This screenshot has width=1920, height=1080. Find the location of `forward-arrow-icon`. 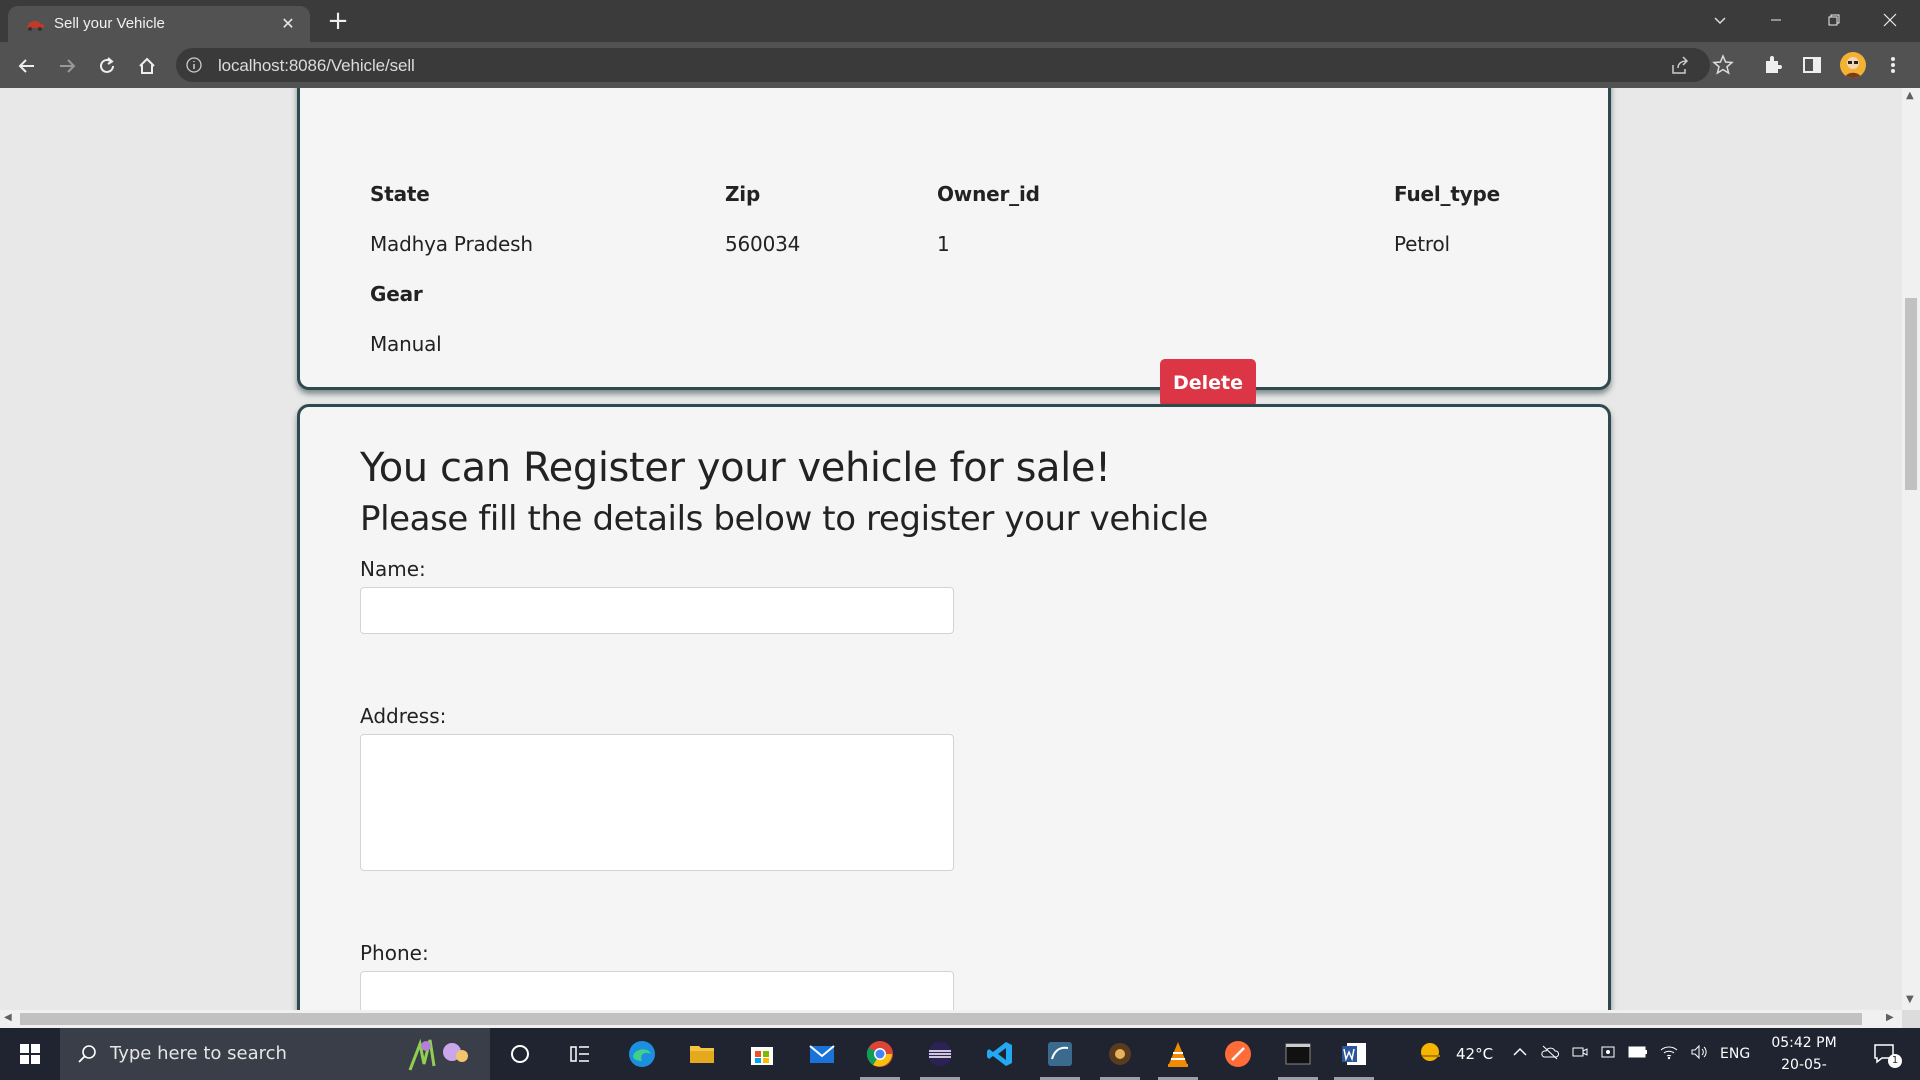

forward-arrow-icon is located at coordinates (67, 66).